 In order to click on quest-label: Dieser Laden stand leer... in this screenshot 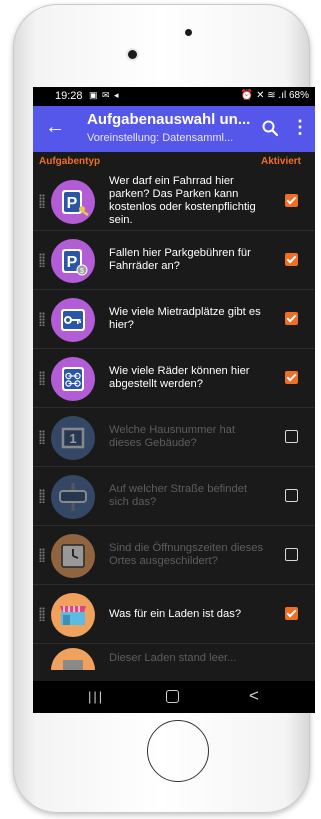, I will do `click(173, 658)`.